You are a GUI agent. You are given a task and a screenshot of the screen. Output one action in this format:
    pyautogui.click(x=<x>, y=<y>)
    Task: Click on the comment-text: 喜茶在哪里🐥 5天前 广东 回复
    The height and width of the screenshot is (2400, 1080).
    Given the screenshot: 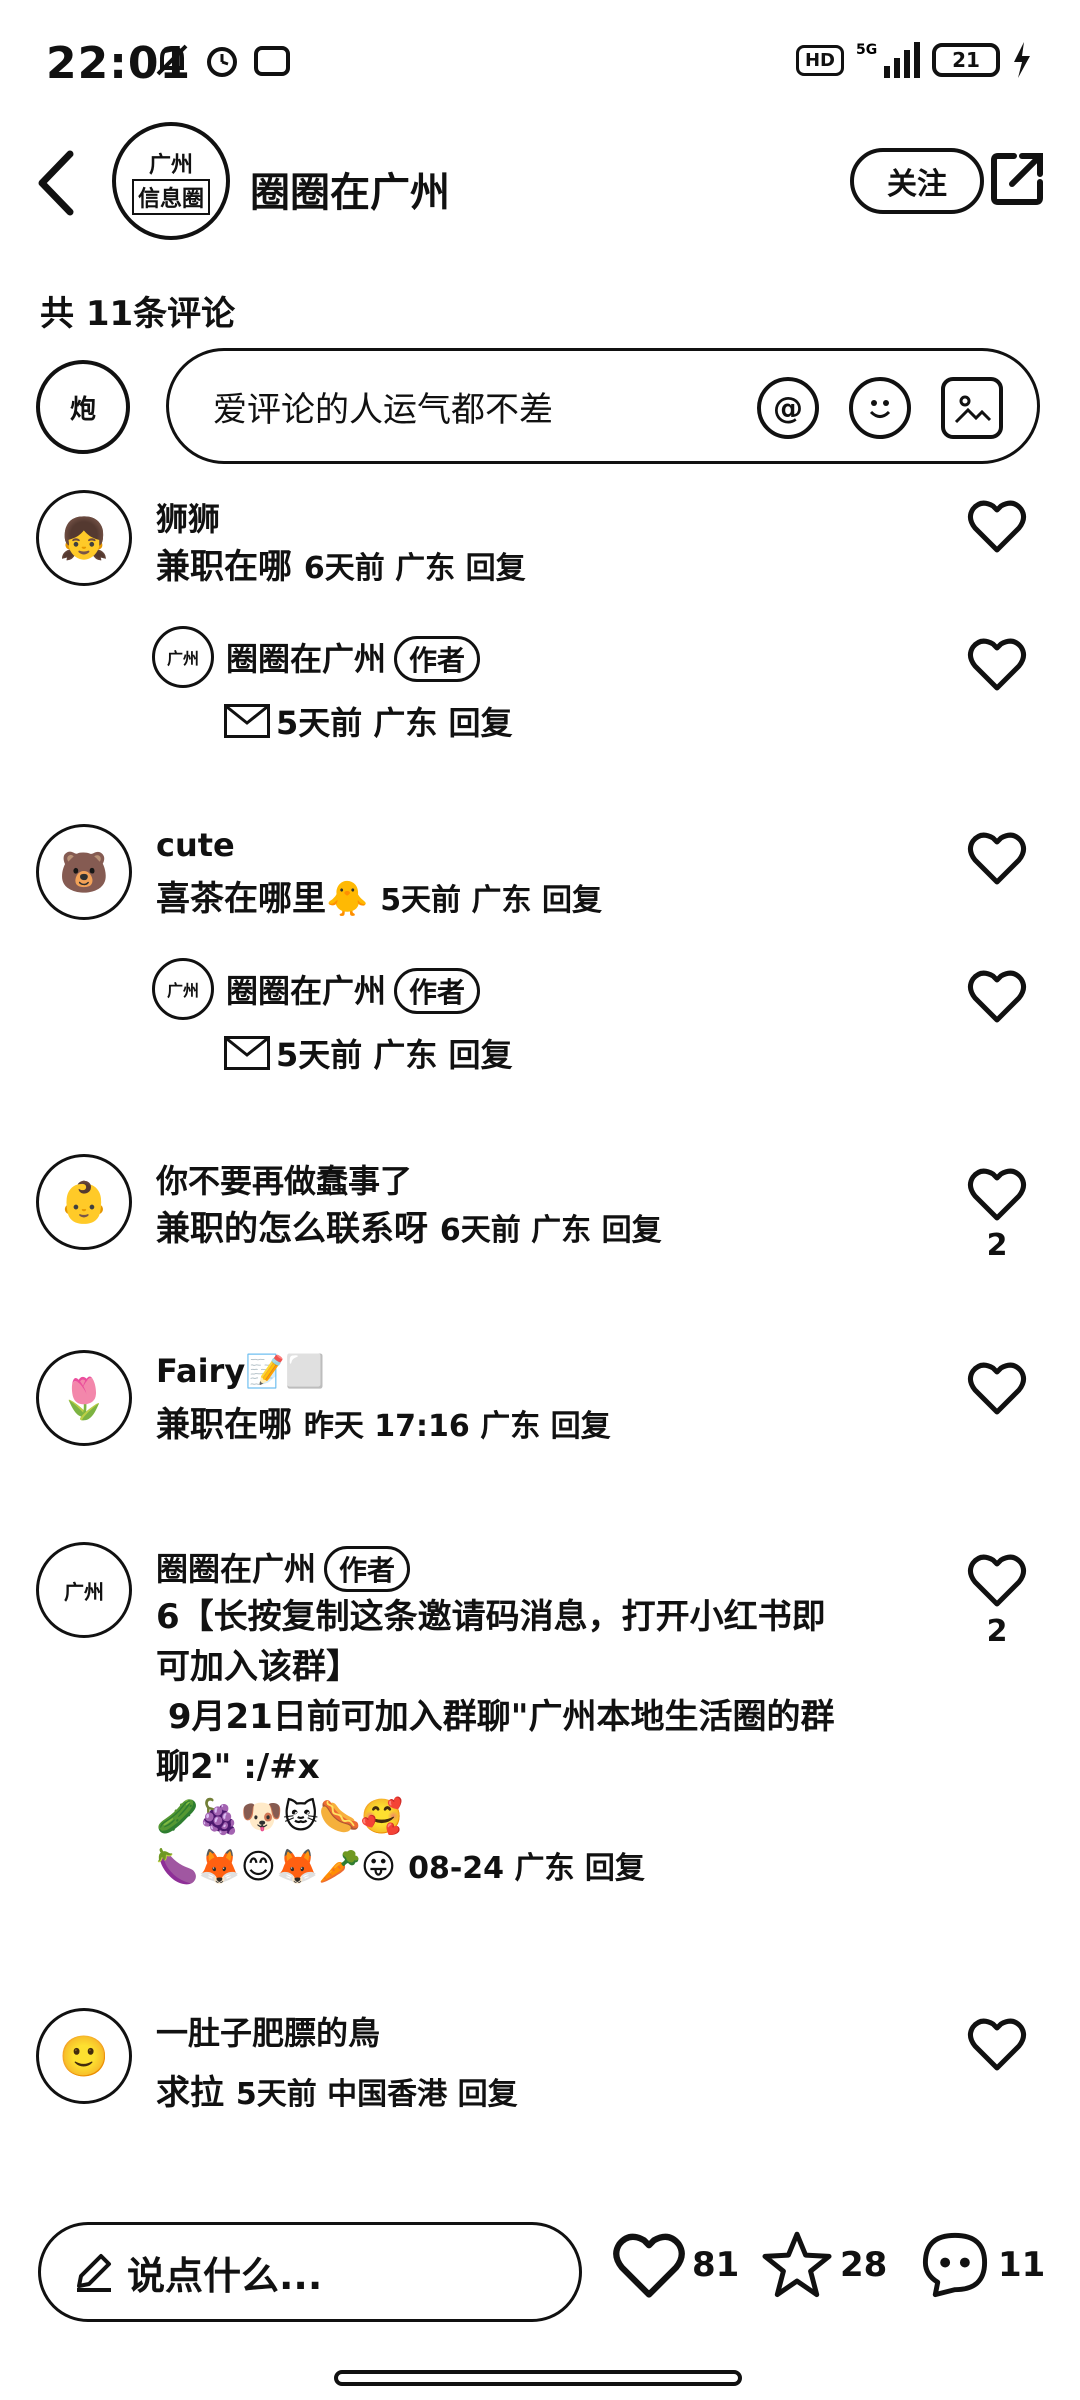 What is the action you would take?
    pyautogui.click(x=541, y=900)
    